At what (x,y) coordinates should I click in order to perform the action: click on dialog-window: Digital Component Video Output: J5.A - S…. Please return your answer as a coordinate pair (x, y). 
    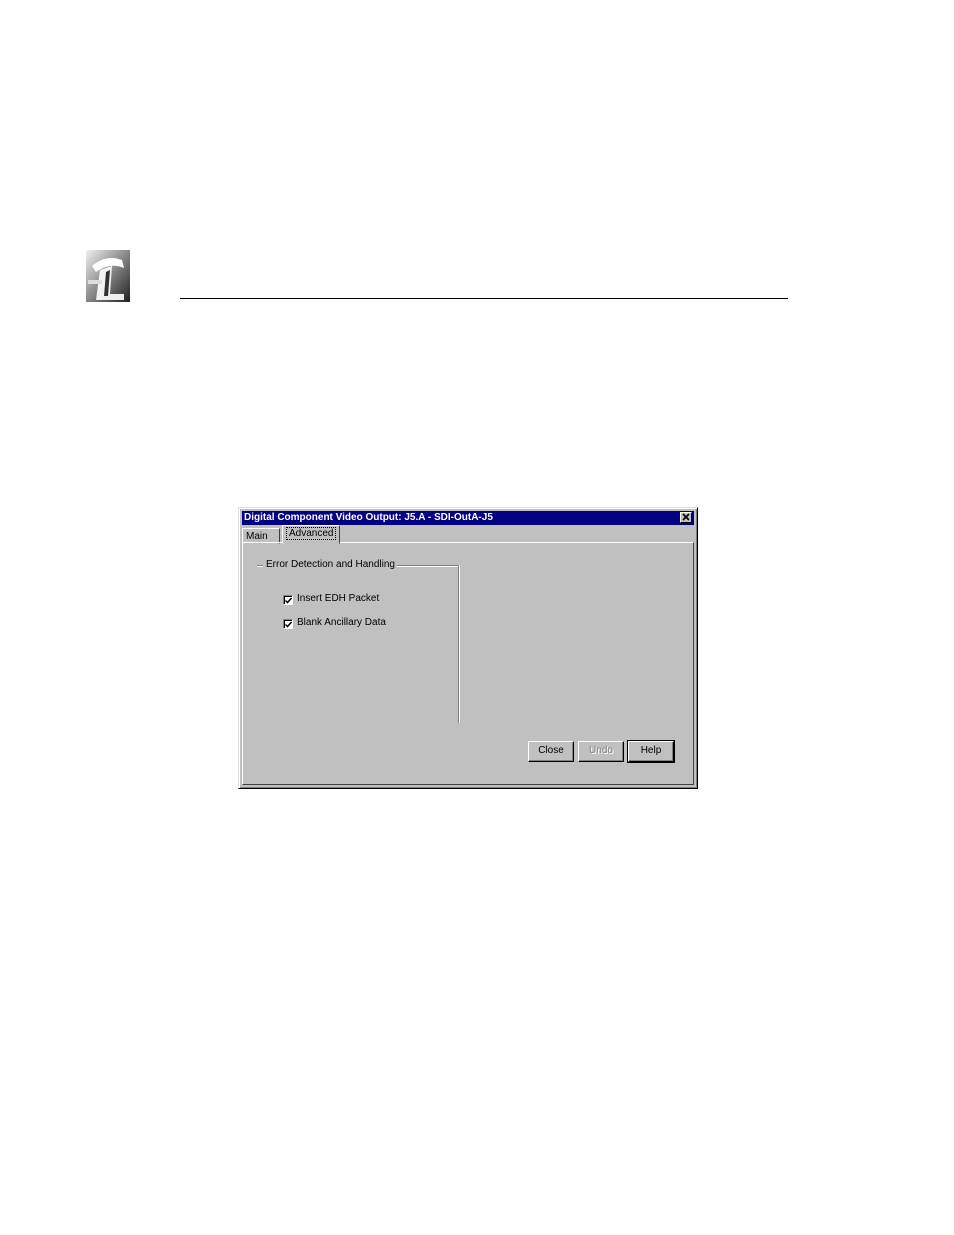
    Looking at the image, I should click on (468, 648).